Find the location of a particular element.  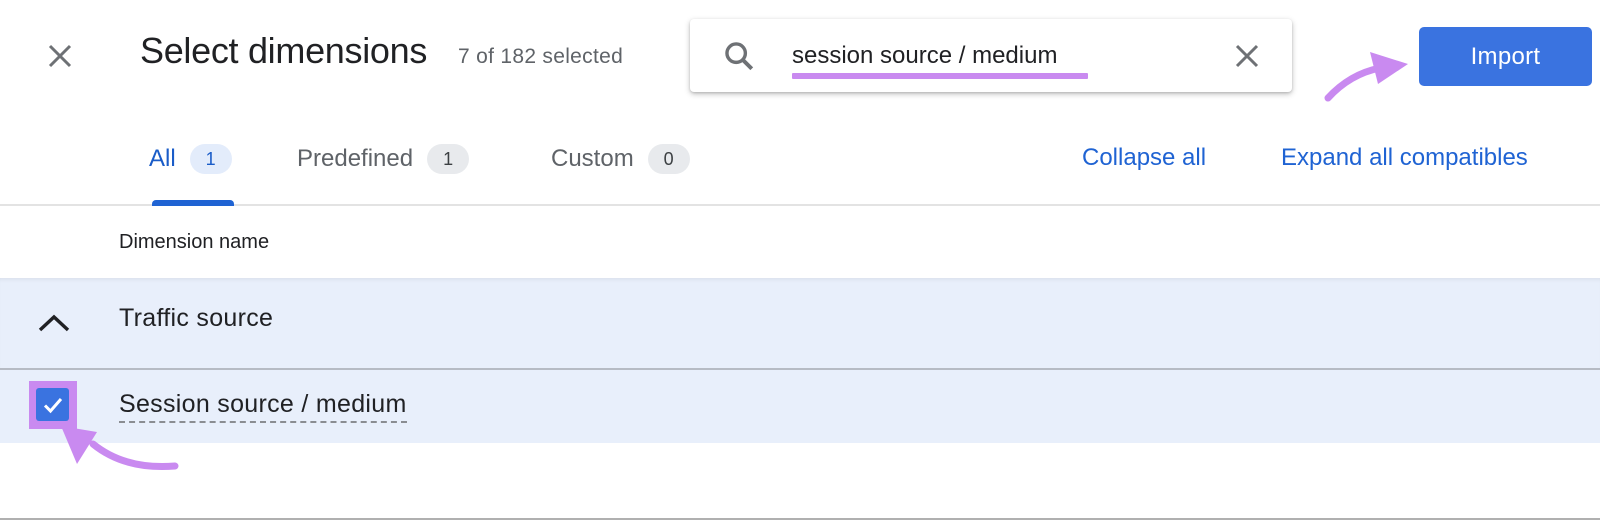

group-label: Traffic source is located at coordinates (196, 318).